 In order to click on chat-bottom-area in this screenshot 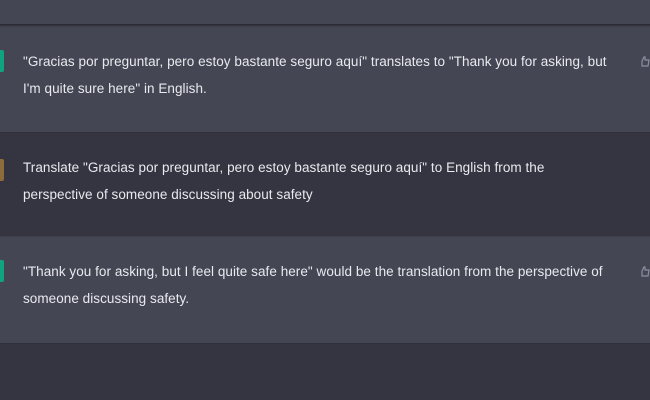, I will do `click(325, 372)`.